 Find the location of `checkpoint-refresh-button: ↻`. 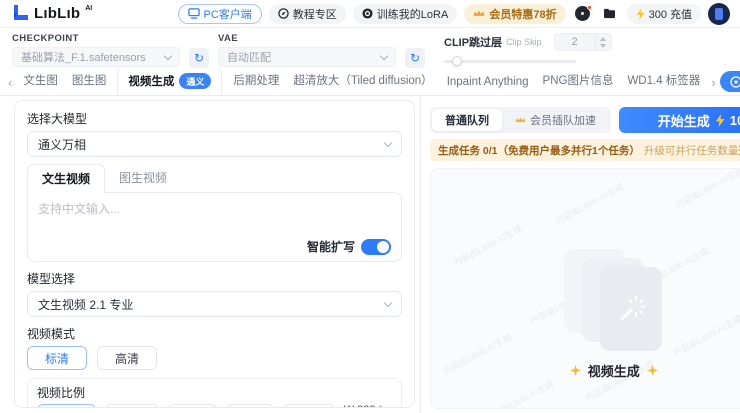

checkpoint-refresh-button: ↻ is located at coordinates (199, 58).